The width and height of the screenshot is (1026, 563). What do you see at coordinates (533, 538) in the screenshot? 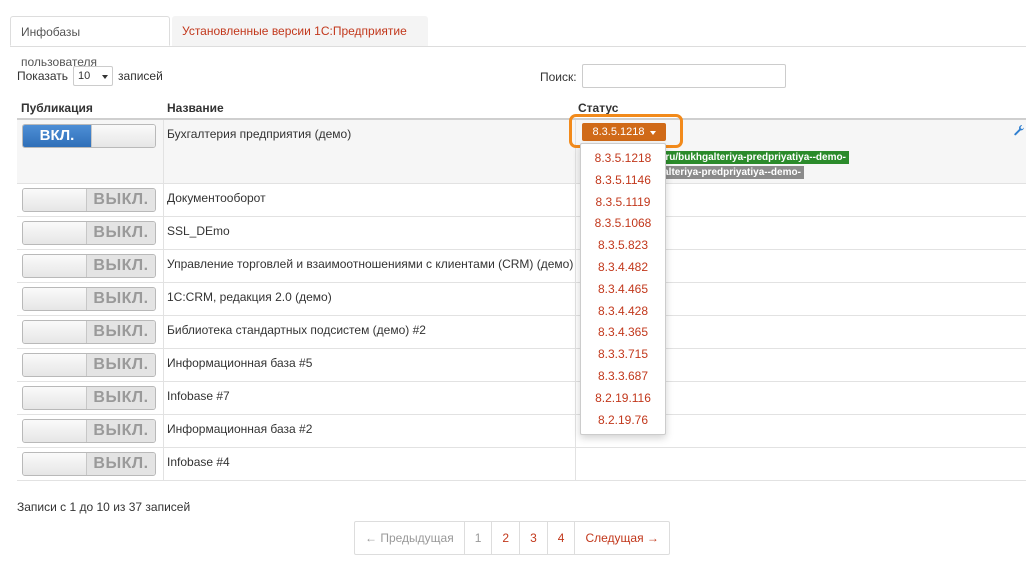
I see `page-3-button: 3` at bounding box center [533, 538].